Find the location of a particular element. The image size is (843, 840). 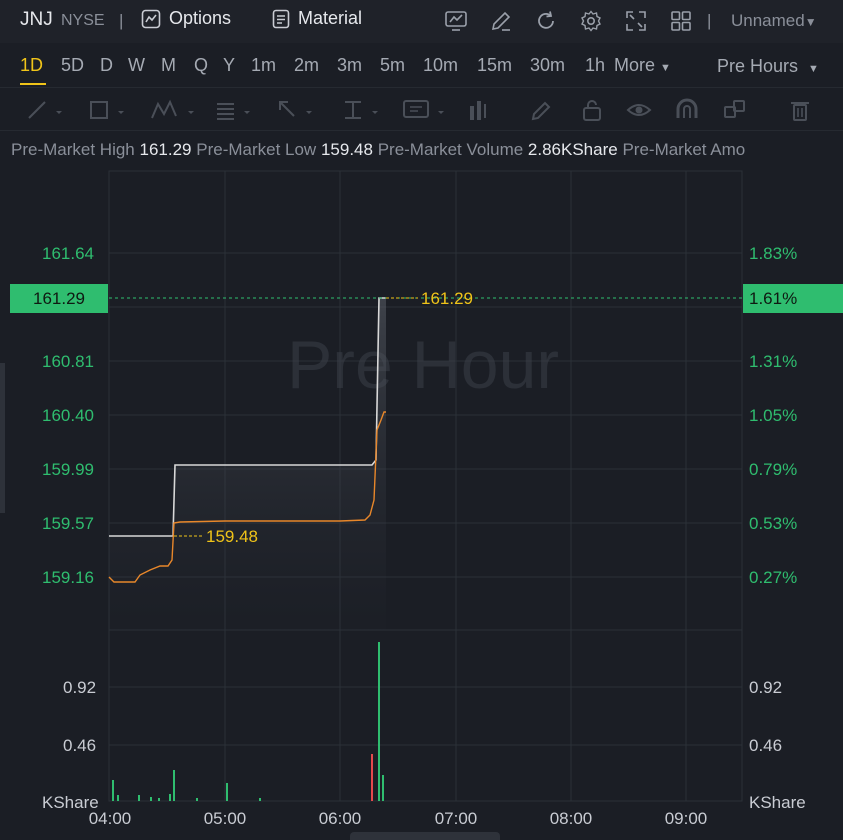

volume-unit: KShare is located at coordinates (777, 802).